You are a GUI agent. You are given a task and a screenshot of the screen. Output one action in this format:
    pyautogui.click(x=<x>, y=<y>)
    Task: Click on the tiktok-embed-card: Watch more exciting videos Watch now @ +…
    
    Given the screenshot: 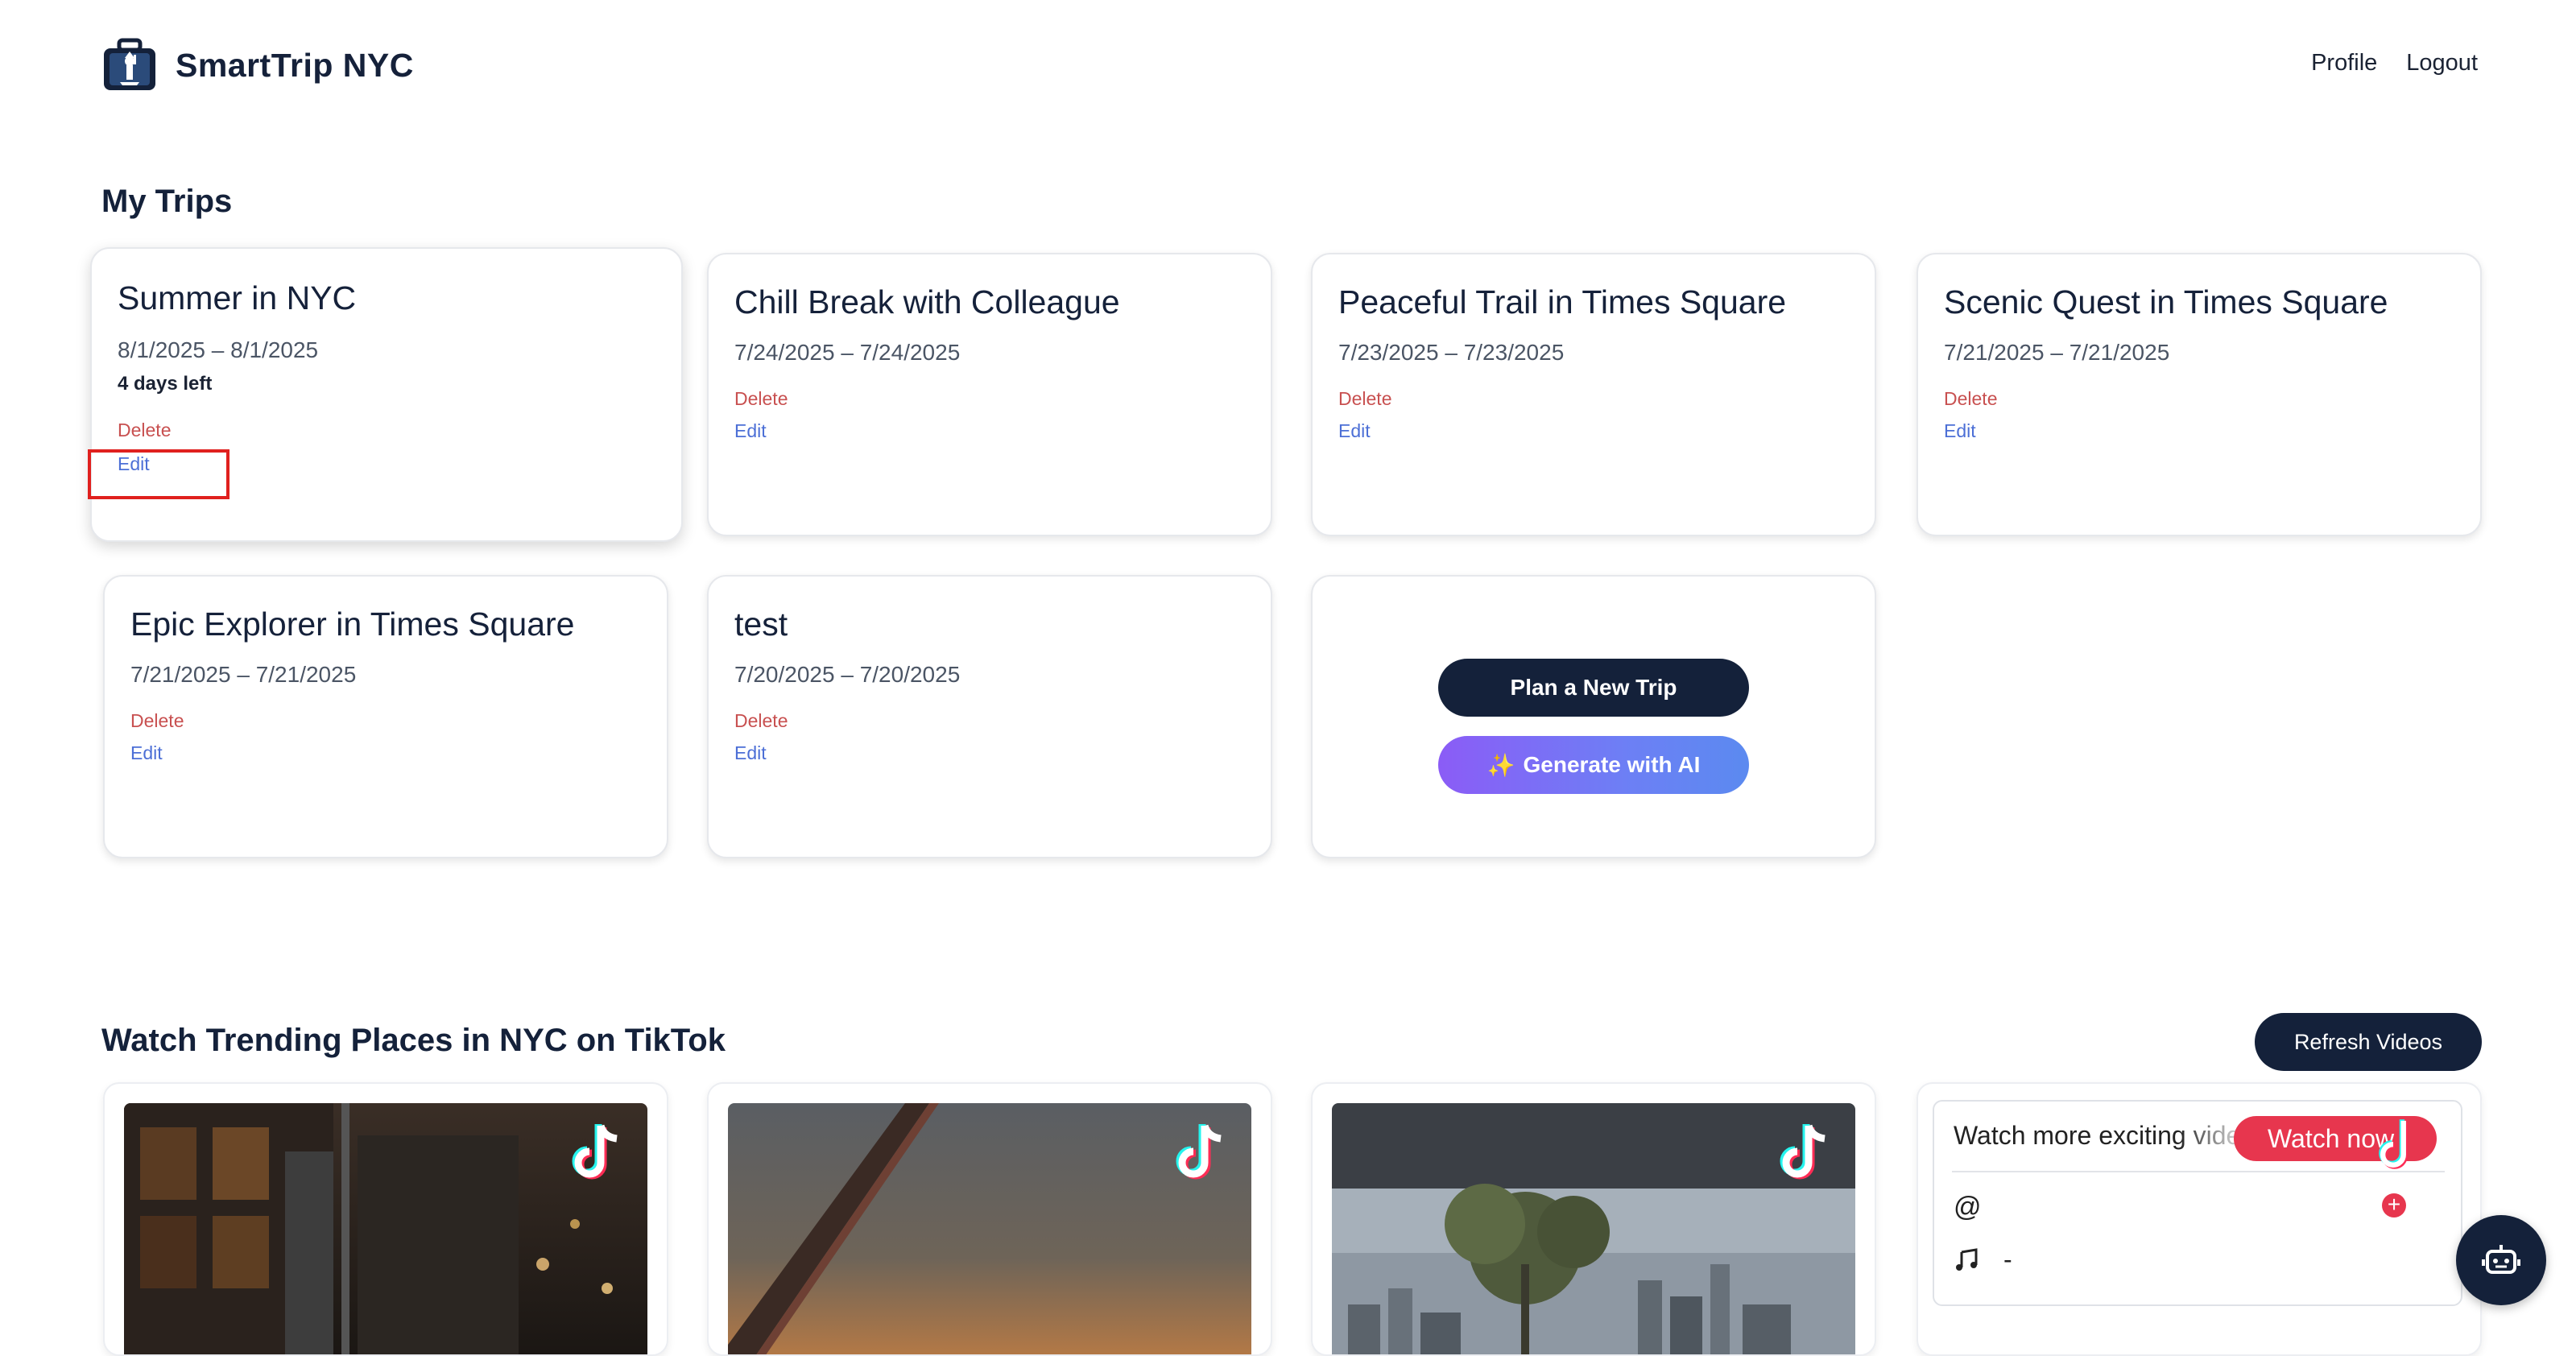 What is the action you would take?
    pyautogui.click(x=2197, y=1203)
    